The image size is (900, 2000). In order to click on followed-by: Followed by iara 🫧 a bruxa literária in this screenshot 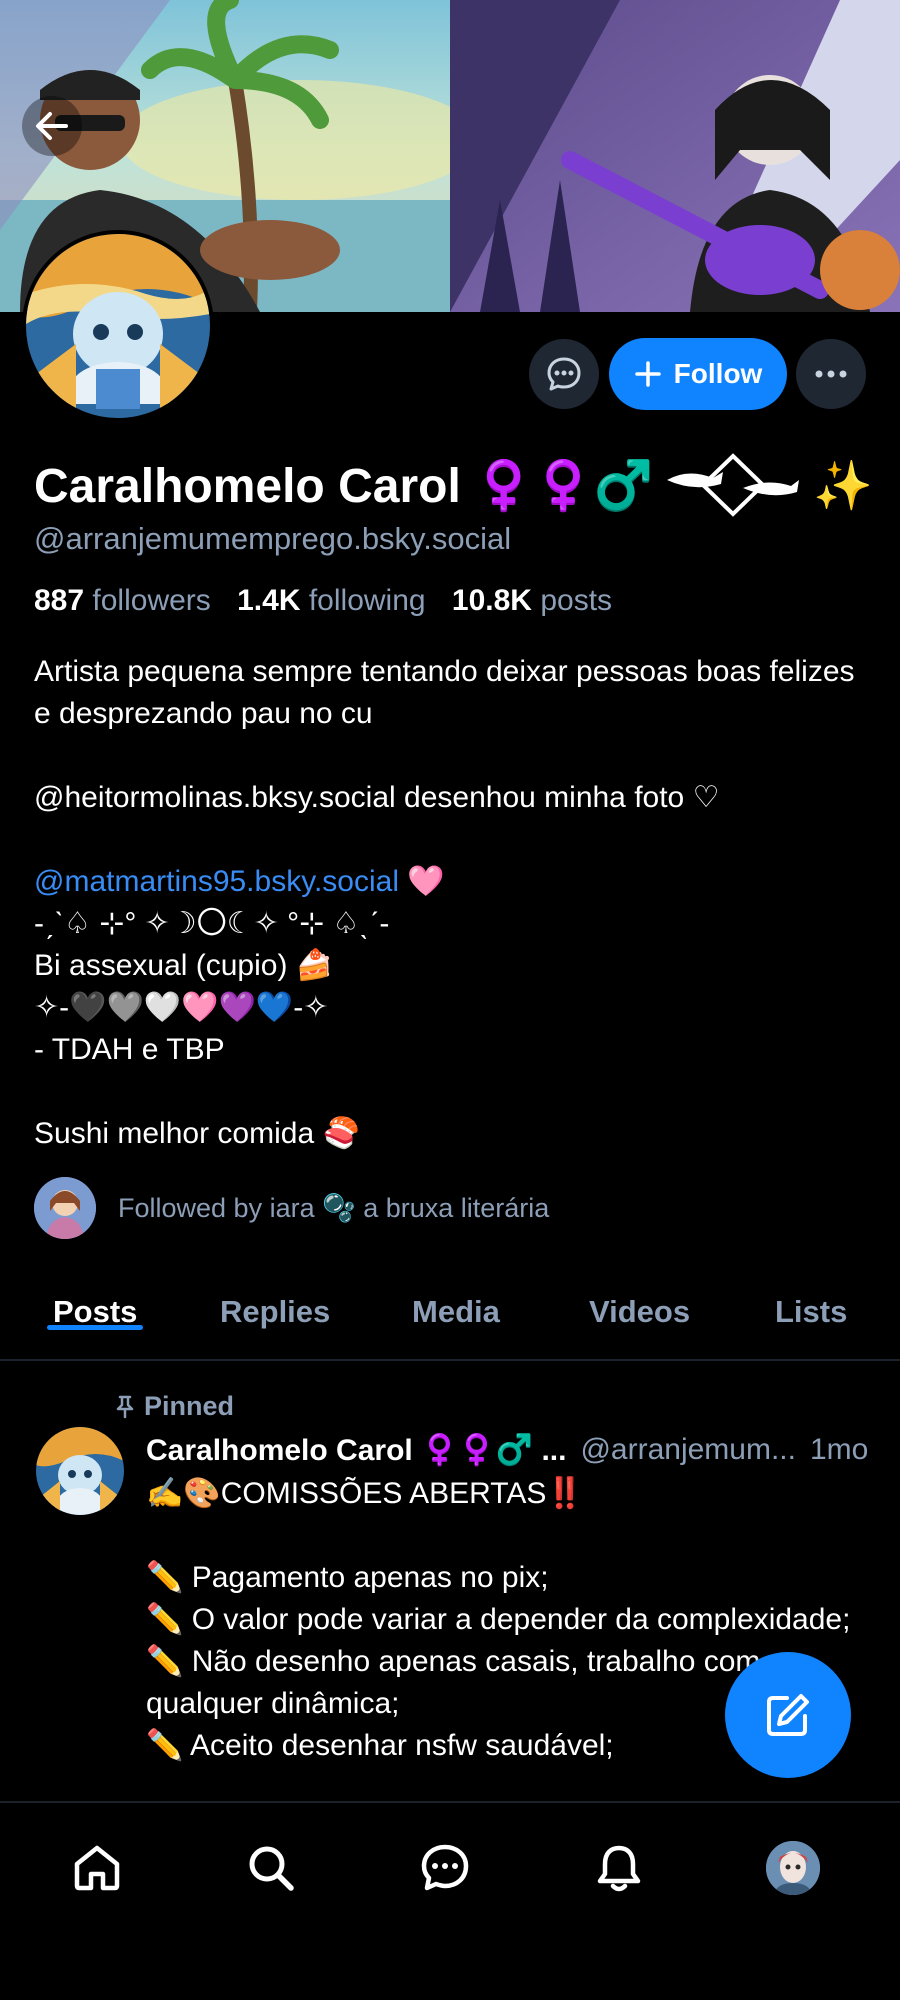, I will do `click(291, 1208)`.